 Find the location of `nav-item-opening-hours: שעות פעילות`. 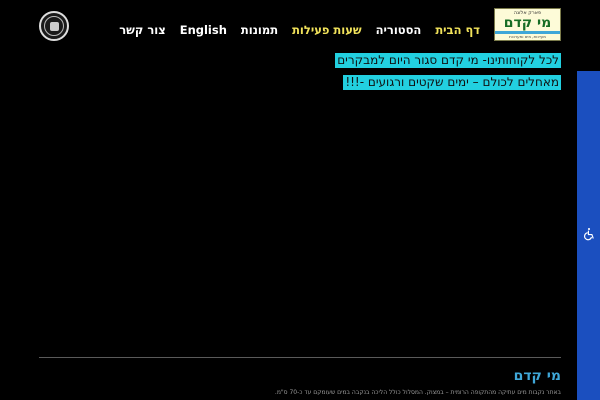

nav-item-opening-hours: שעות פעילות is located at coordinates (327, 30).